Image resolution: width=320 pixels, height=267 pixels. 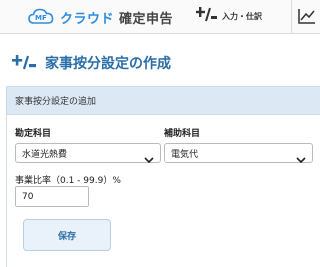 What do you see at coordinates (182, 134) in the screenshot?
I see `sub-account-label: 補助科目` at bounding box center [182, 134].